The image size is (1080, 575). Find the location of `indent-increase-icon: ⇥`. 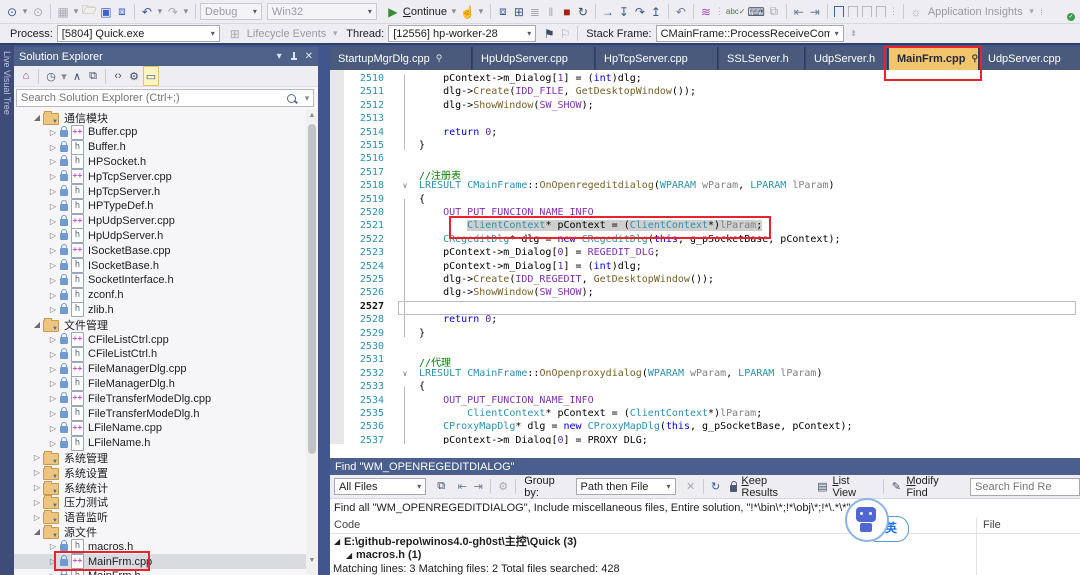

indent-increase-icon: ⇥ is located at coordinates (815, 12).